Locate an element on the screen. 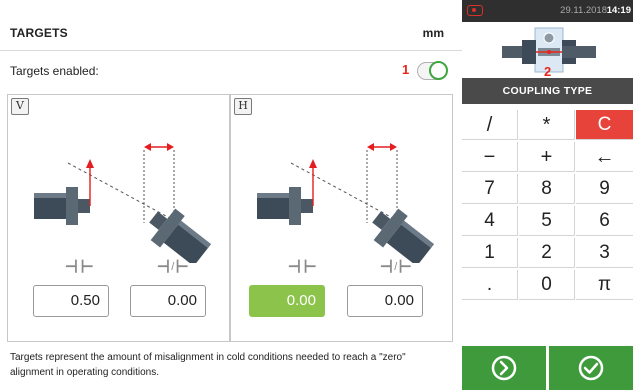 The image size is (633, 390). toggle-knob is located at coordinates (438, 70).